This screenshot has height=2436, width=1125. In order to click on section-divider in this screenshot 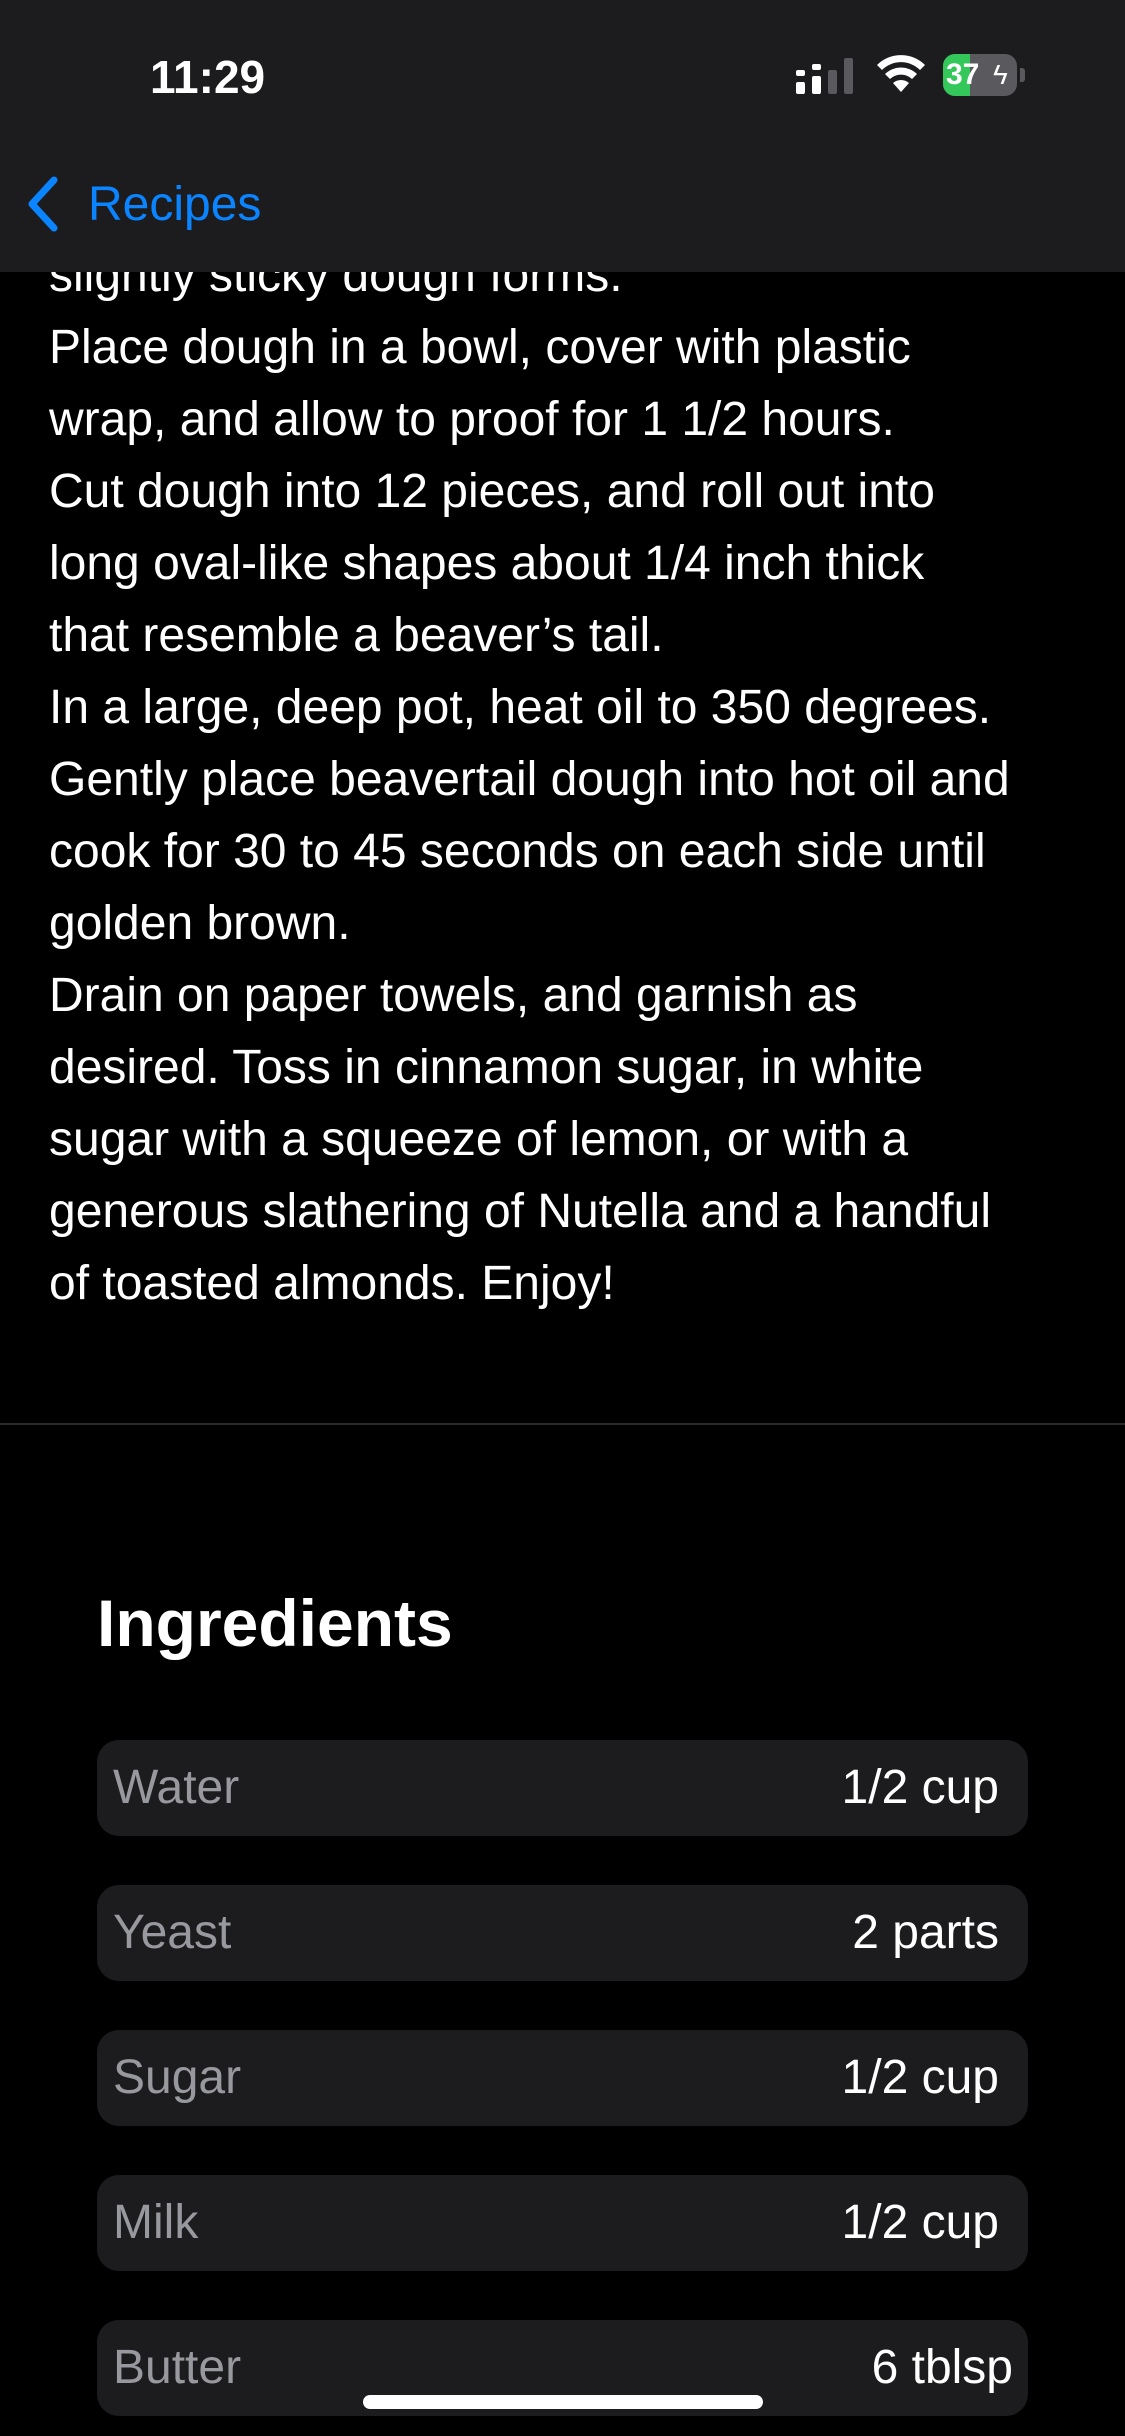, I will do `click(562, 1424)`.